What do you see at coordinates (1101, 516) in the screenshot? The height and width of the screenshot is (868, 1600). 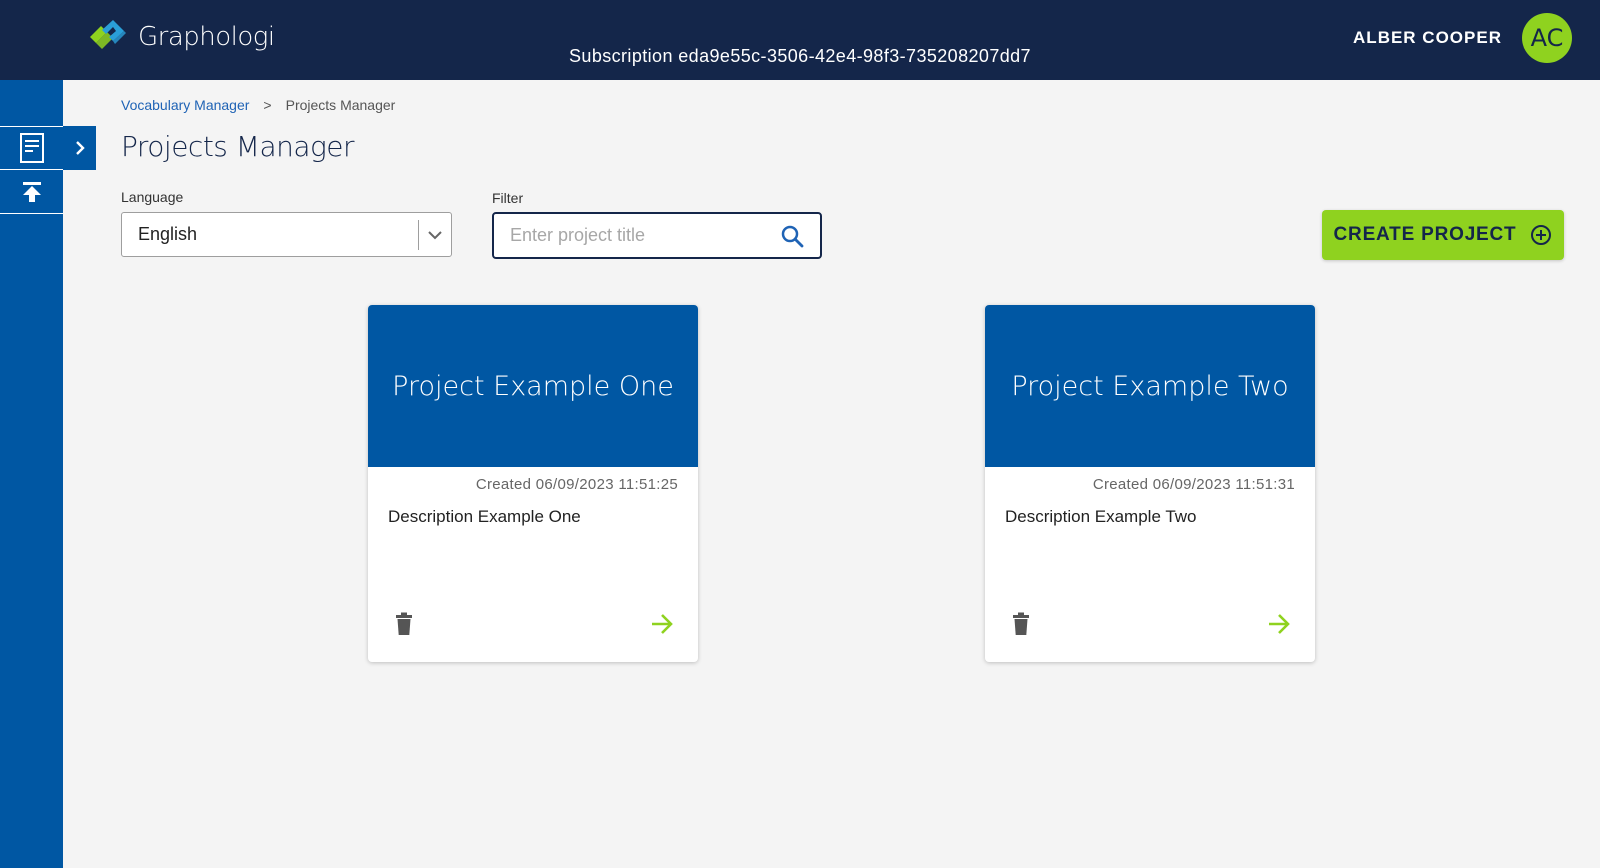 I see `project-description: Description Example Two` at bounding box center [1101, 516].